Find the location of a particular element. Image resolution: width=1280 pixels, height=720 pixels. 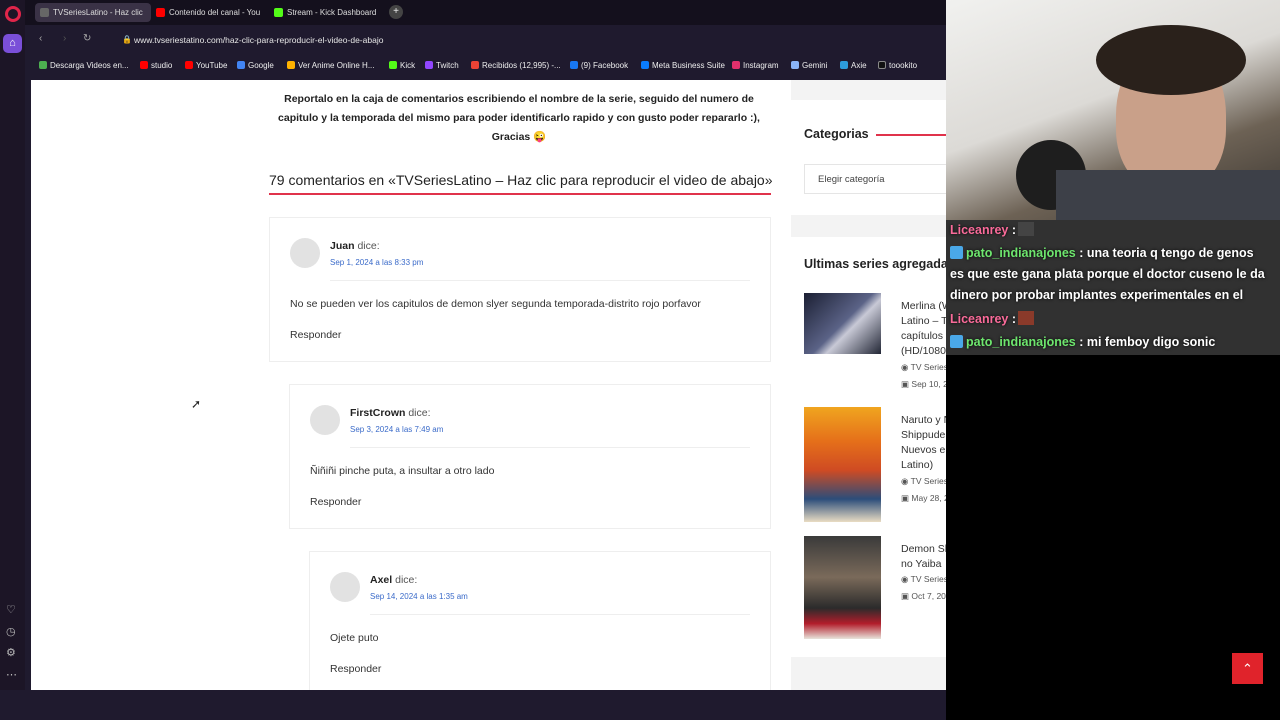

post-meta: ▣ Oct 7, 2024 ◻ 0 is located at coordinates (923, 596).